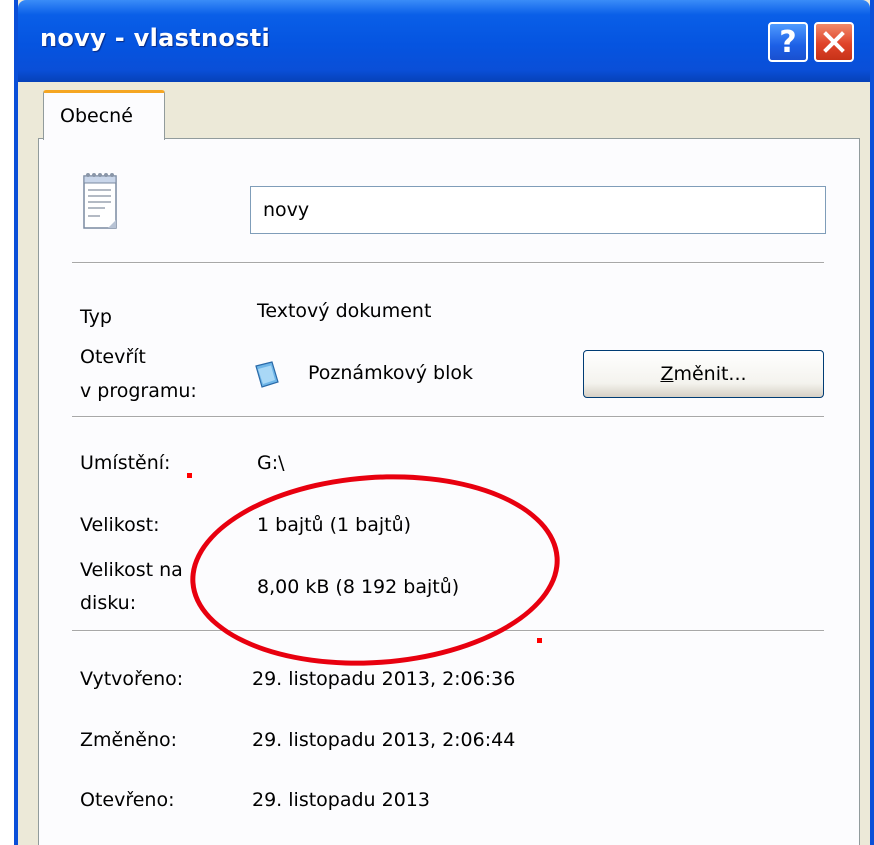 The image size is (874, 845). I want to click on created-label: Vytvořeno:, so click(132, 679).